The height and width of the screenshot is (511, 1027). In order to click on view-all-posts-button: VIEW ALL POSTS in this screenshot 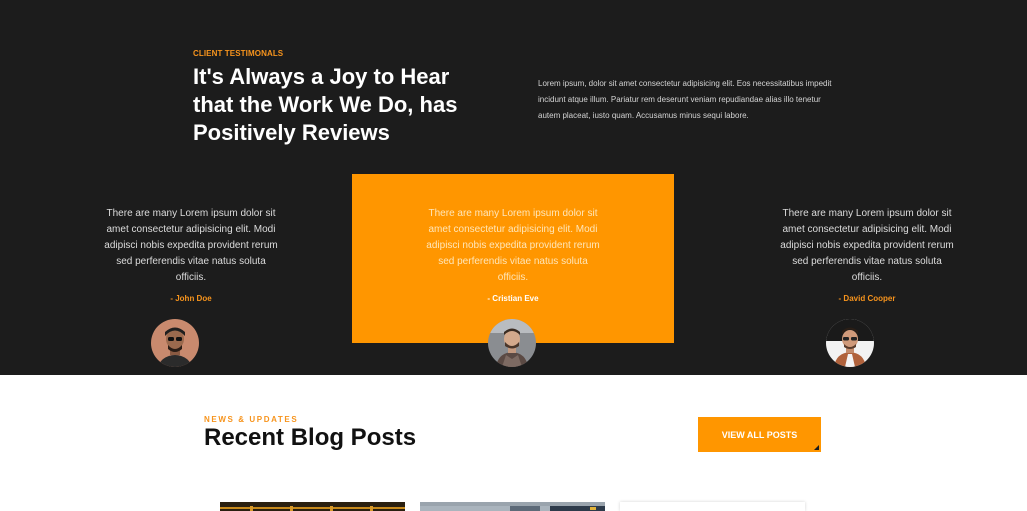, I will do `click(759, 434)`.